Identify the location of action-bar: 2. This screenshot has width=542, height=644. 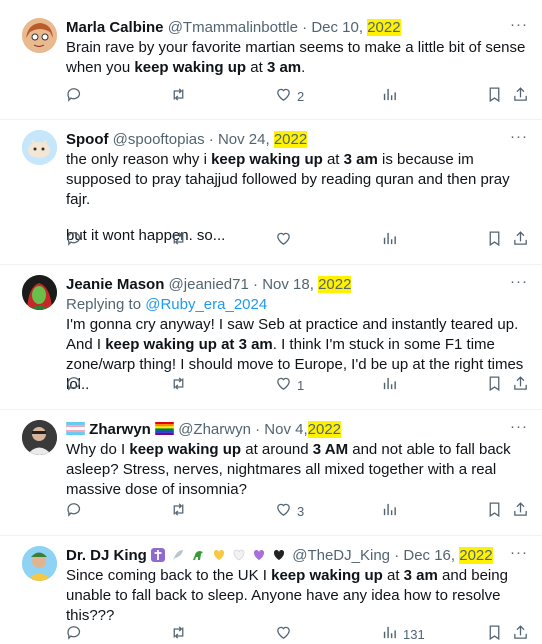
(297, 96).